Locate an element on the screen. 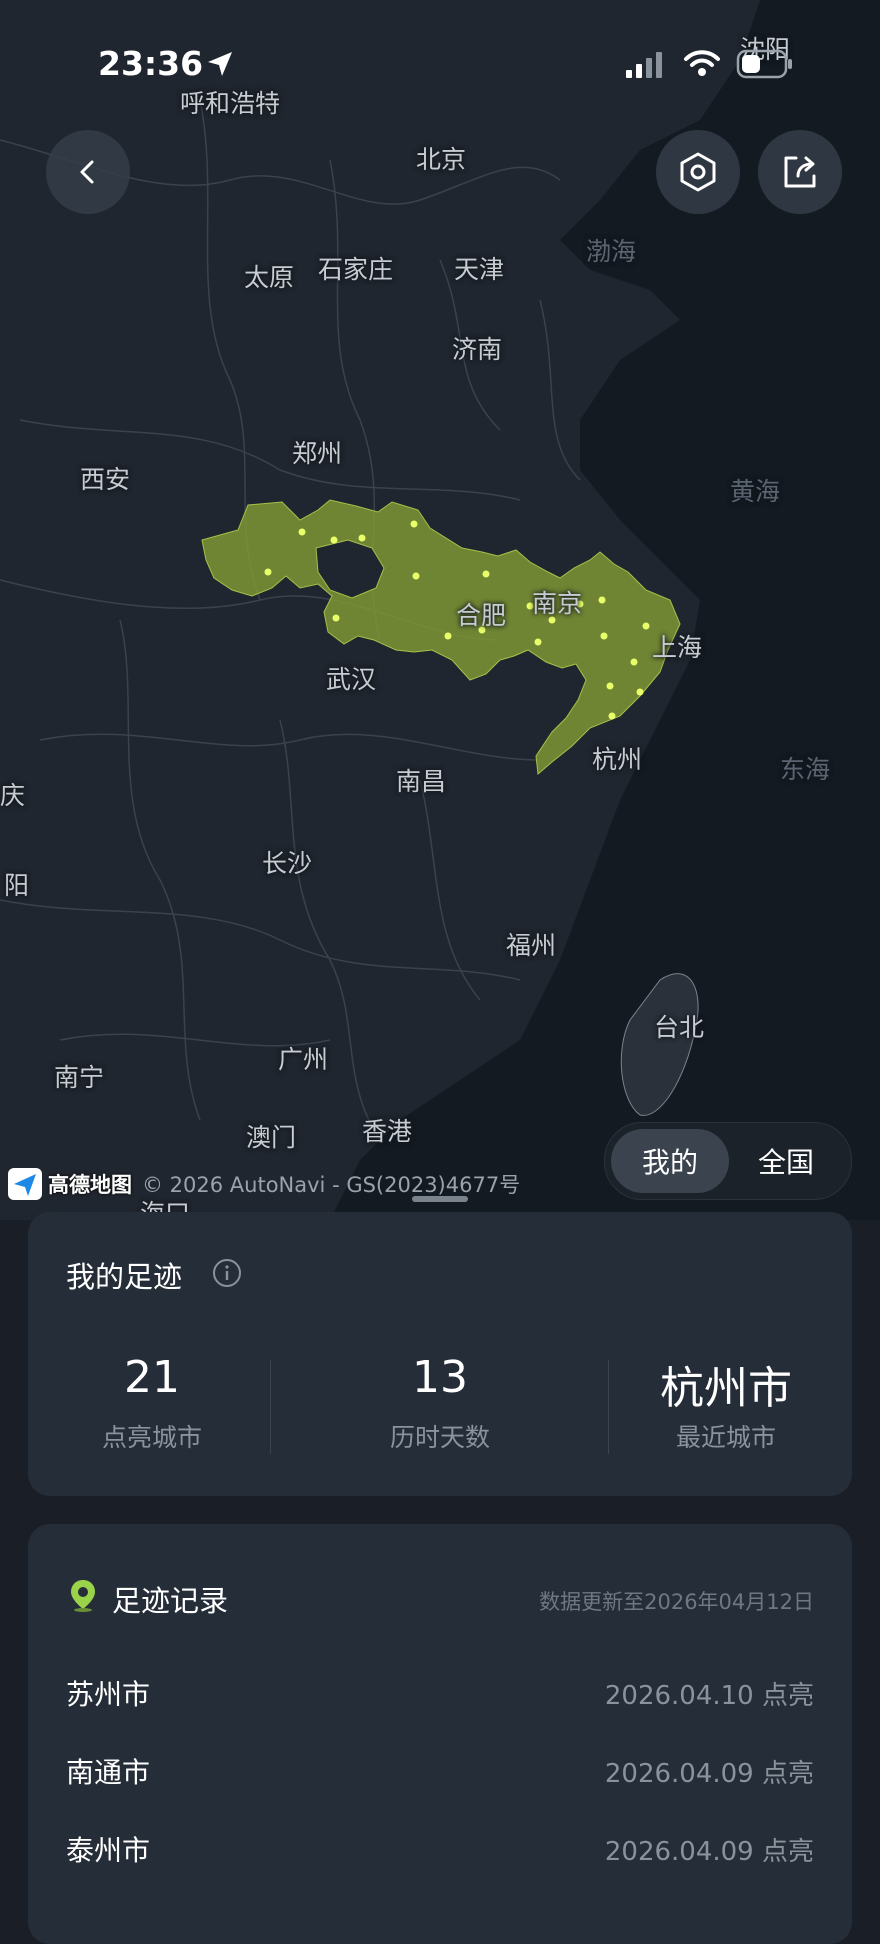 This screenshot has width=880, height=1944. share-icon is located at coordinates (800, 172).